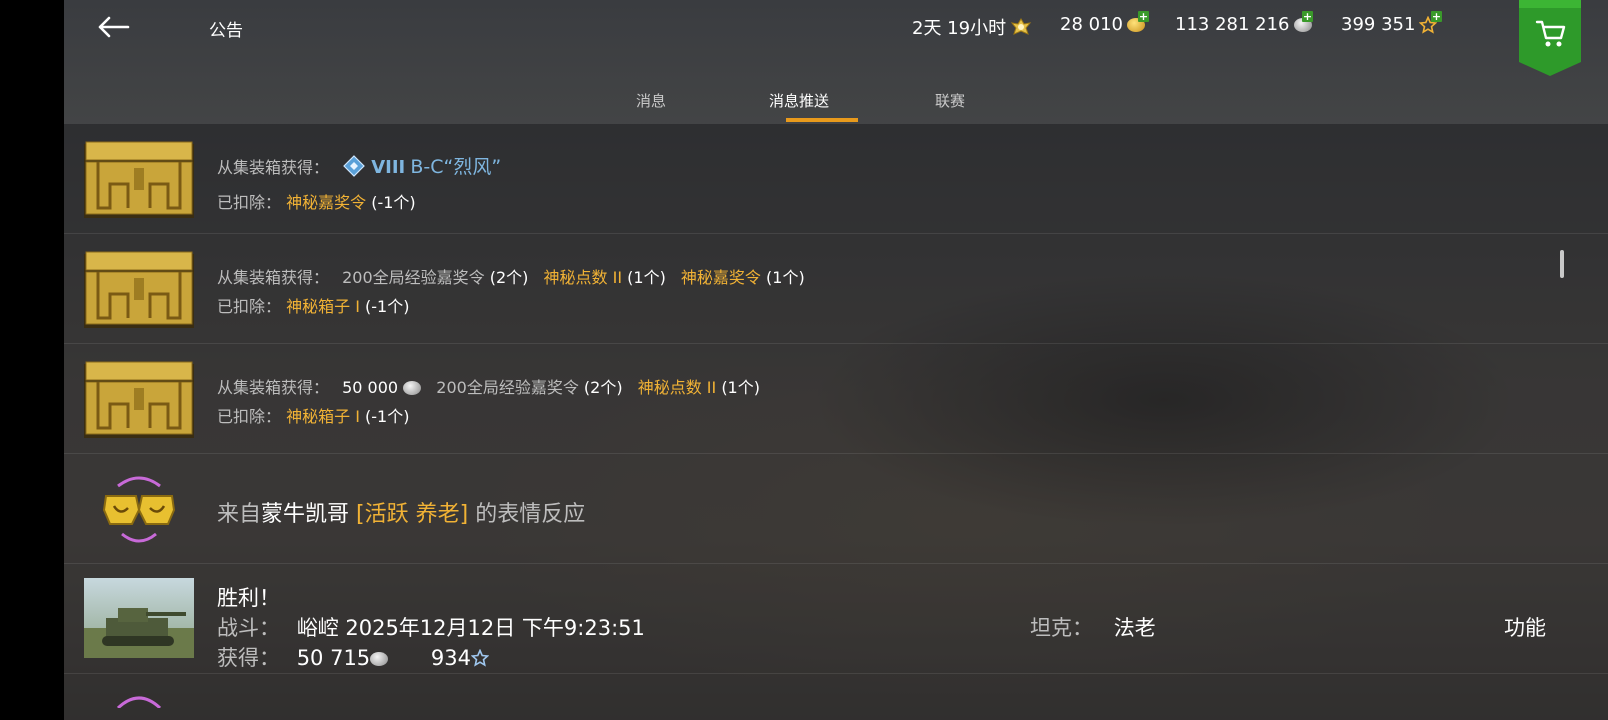  Describe the element at coordinates (114, 27) in the screenshot. I see `back-arrow-icon` at that location.